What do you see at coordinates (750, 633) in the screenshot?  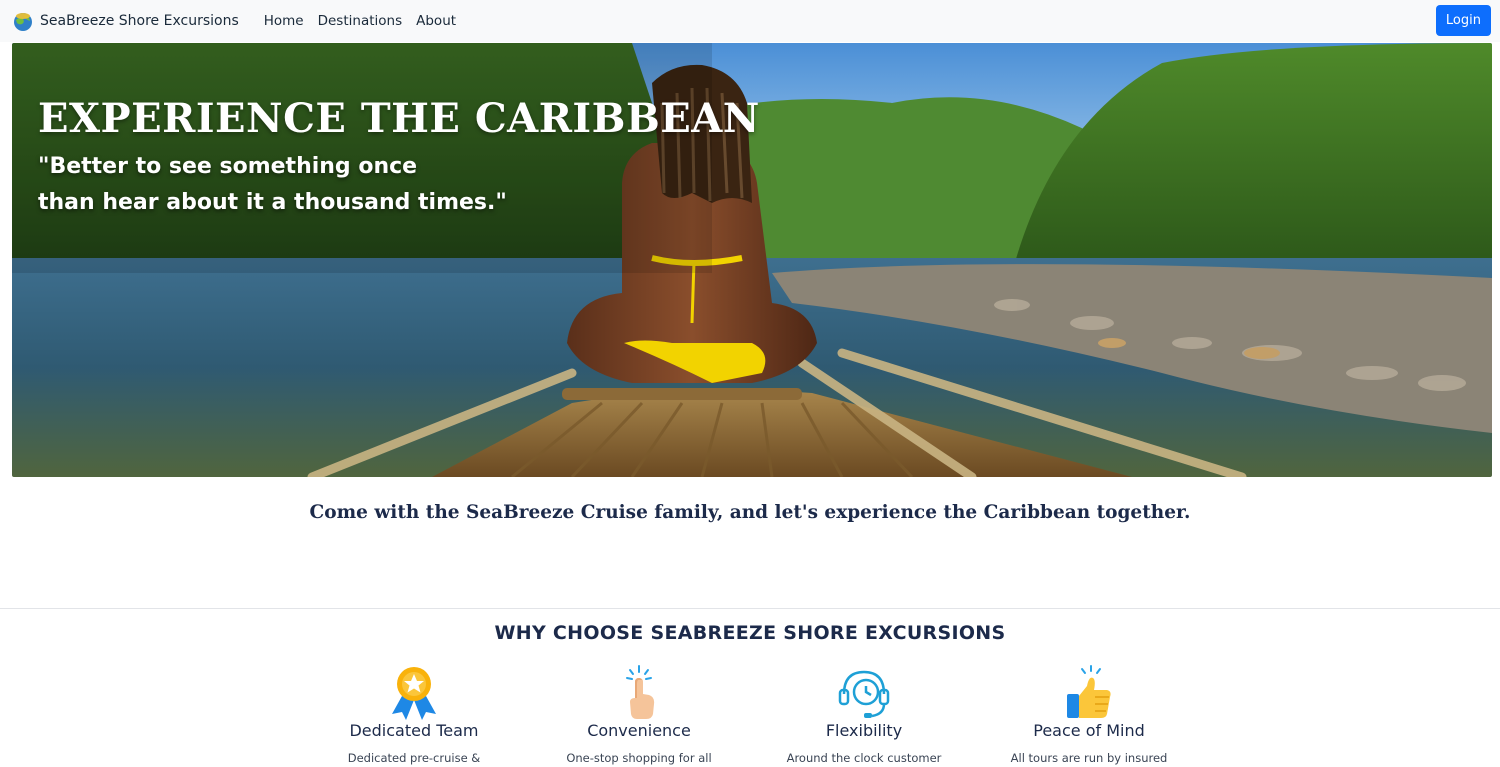 I see `why-choose-heading: WHY CHOOSE SEABREEZE SHORE EXCURSIONS` at bounding box center [750, 633].